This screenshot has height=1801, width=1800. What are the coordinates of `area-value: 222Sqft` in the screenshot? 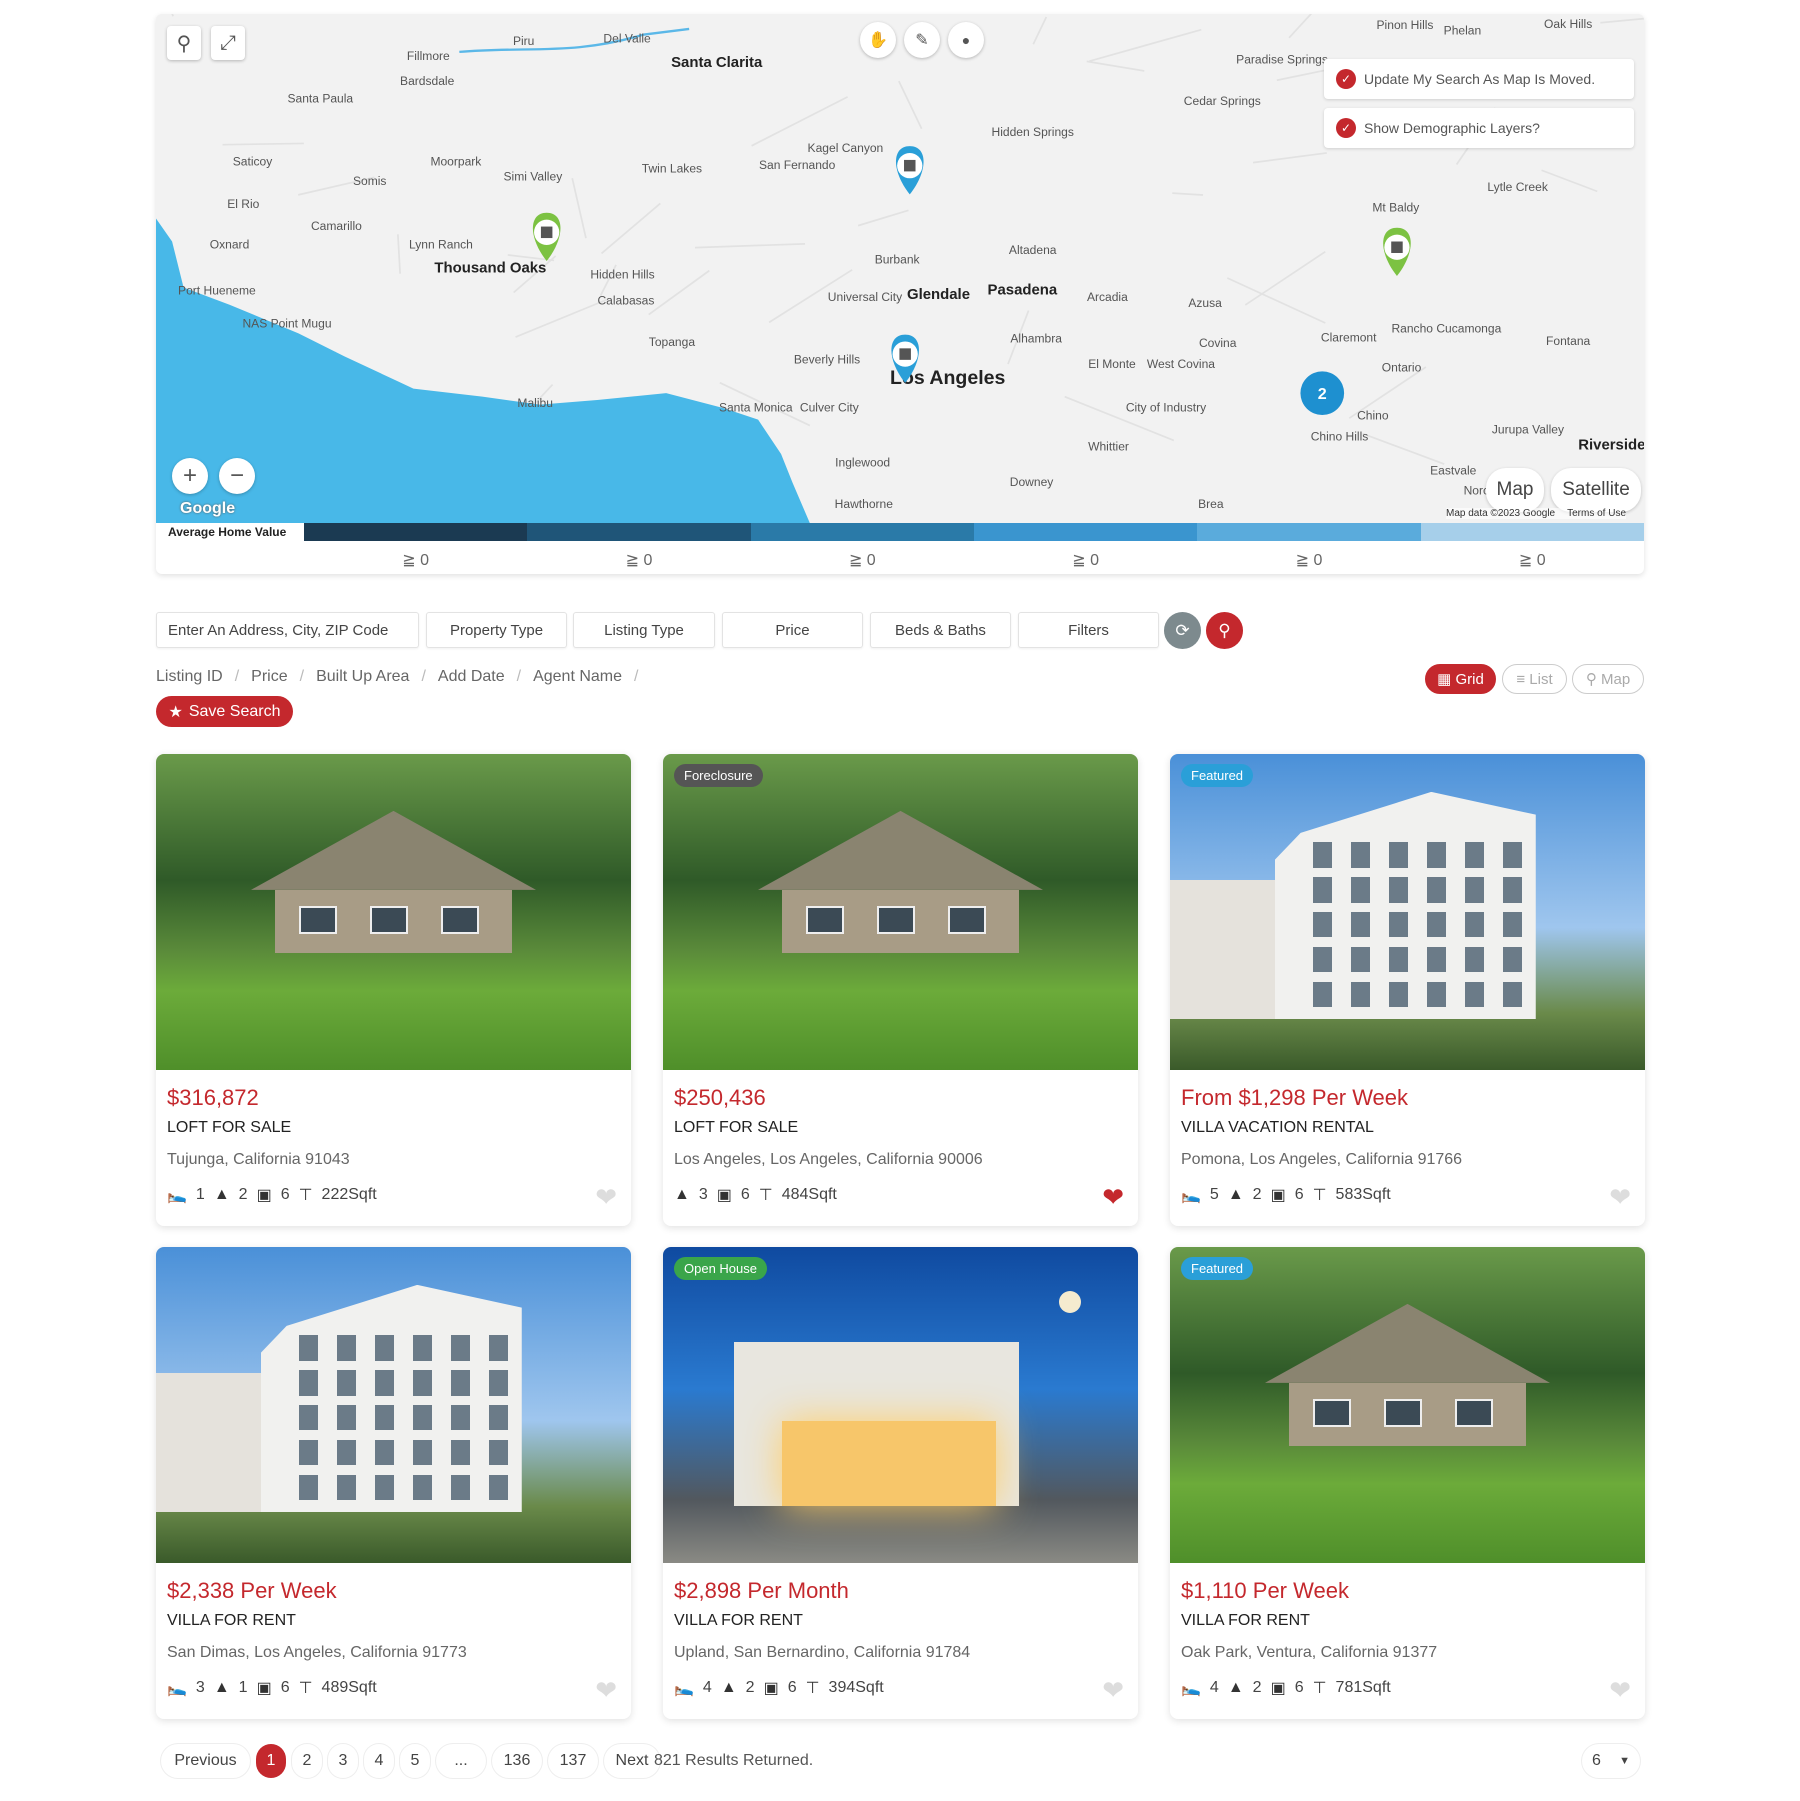 It's located at (349, 1195).